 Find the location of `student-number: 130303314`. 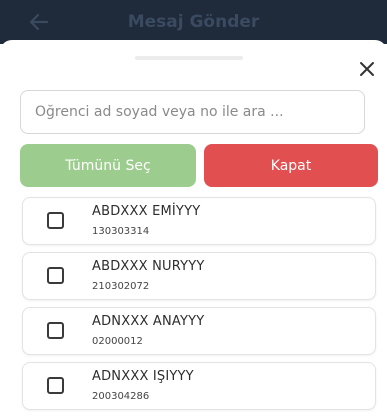

student-number: 130303314 is located at coordinates (121, 231).